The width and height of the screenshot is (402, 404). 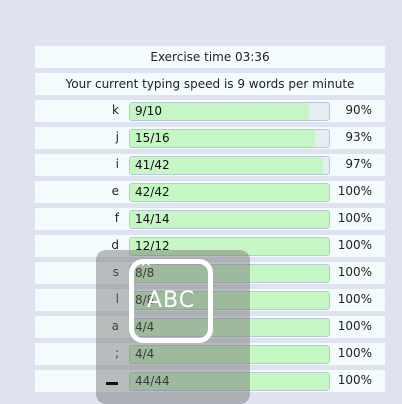 I want to click on key-percent: 90%, so click(x=358, y=110).